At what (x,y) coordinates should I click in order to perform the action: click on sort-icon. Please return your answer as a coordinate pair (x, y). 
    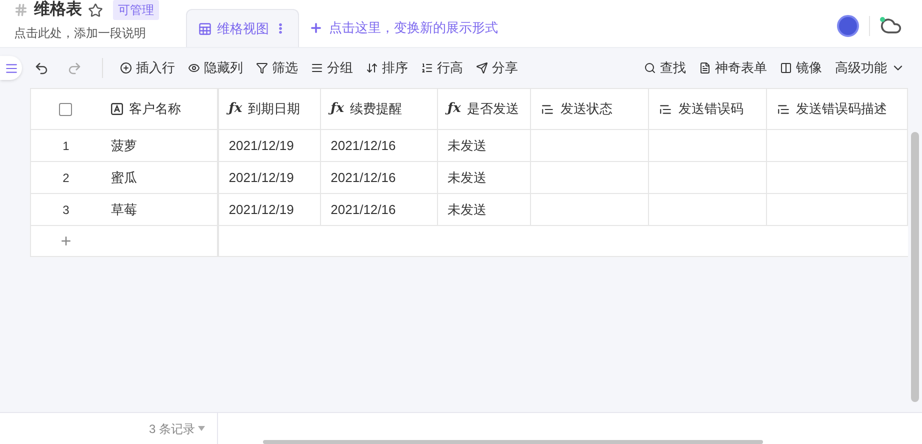
    Looking at the image, I should click on (372, 68).